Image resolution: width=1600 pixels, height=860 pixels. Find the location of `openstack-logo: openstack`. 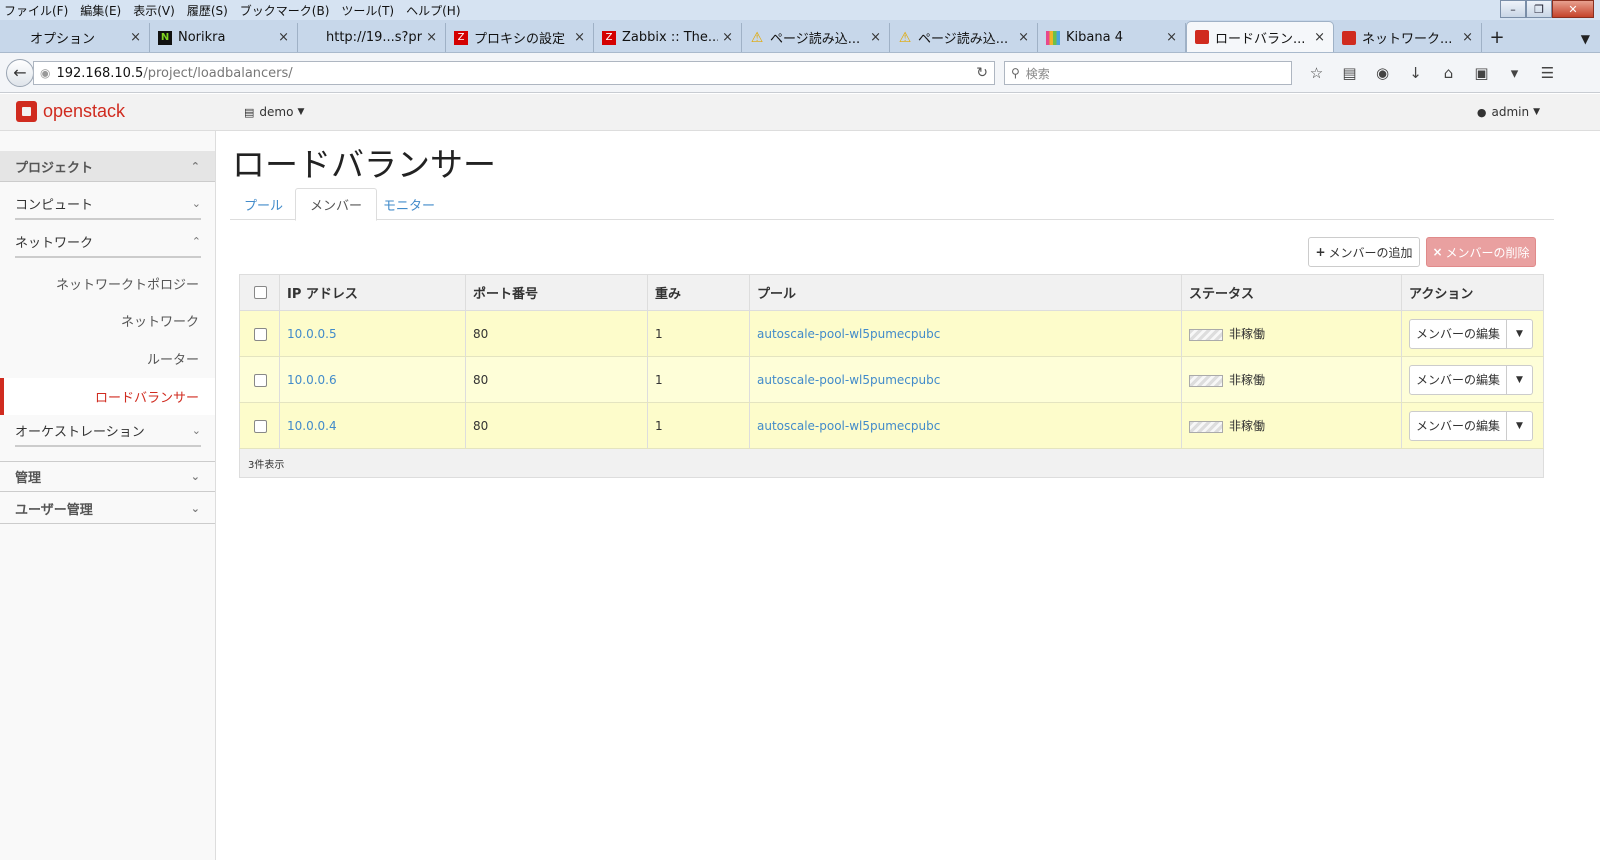

openstack-logo: openstack is located at coordinates (70, 111).